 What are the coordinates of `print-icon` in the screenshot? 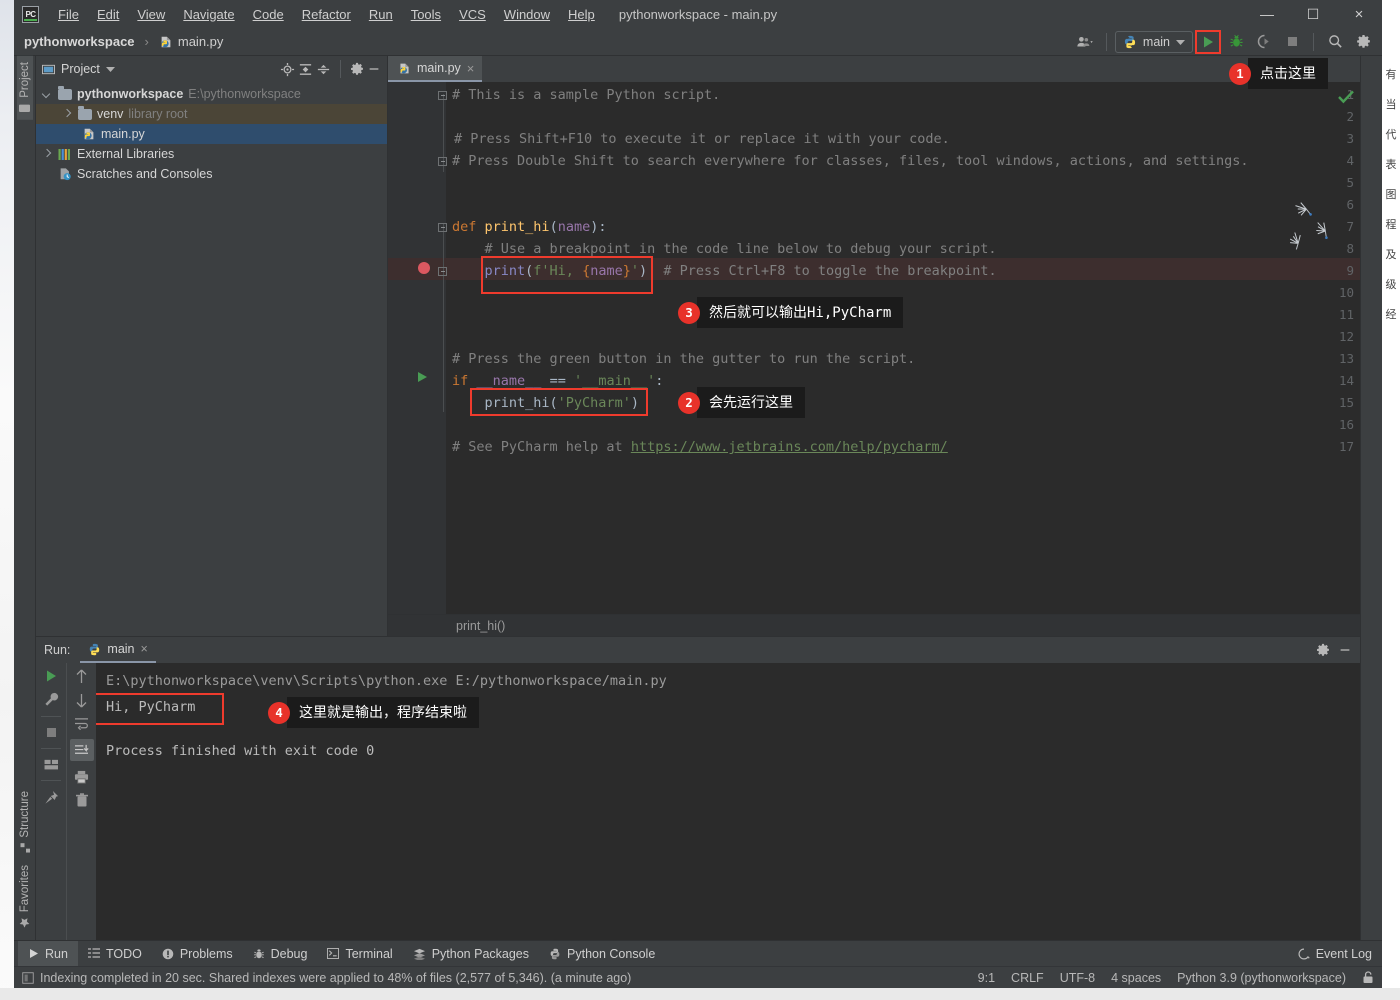 It's located at (81, 777).